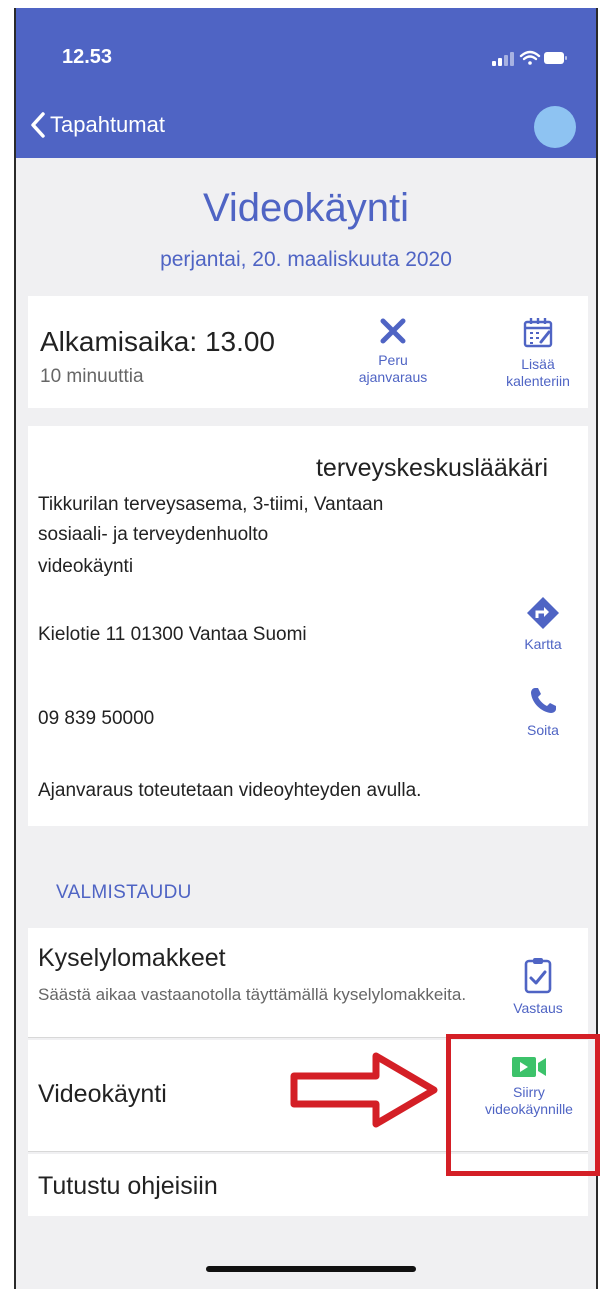  Describe the element at coordinates (306, 83) in the screenshot. I see `app-header: 12.53 Tapahtumat` at that location.